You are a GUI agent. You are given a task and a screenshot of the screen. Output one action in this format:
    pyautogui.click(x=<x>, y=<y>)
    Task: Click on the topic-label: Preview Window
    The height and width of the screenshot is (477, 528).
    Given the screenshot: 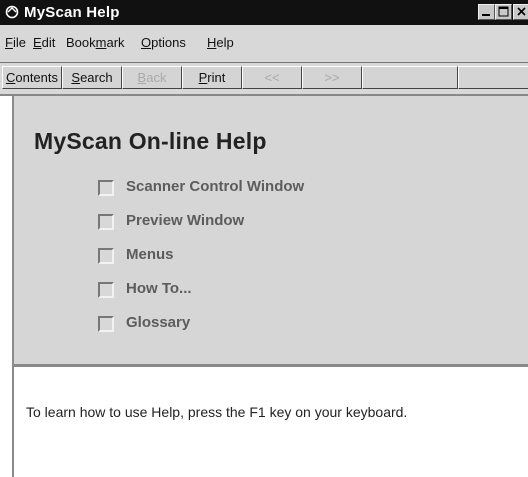 What is the action you would take?
    pyautogui.click(x=185, y=220)
    